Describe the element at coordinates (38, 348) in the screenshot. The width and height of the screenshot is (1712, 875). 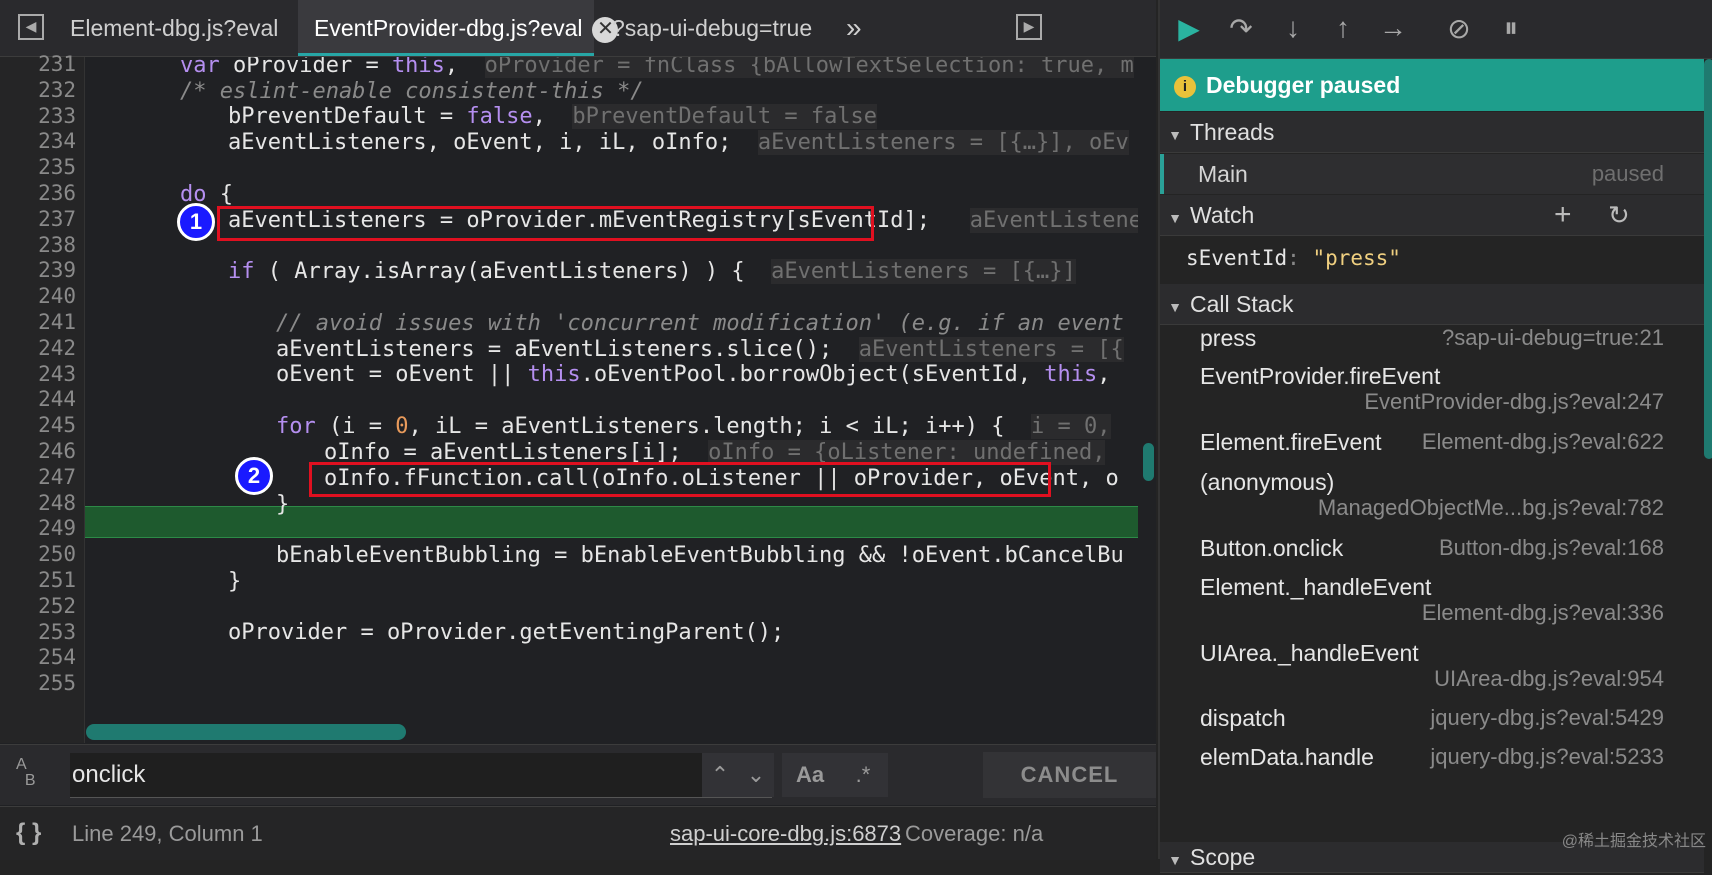
I see `line-number: 242` at that location.